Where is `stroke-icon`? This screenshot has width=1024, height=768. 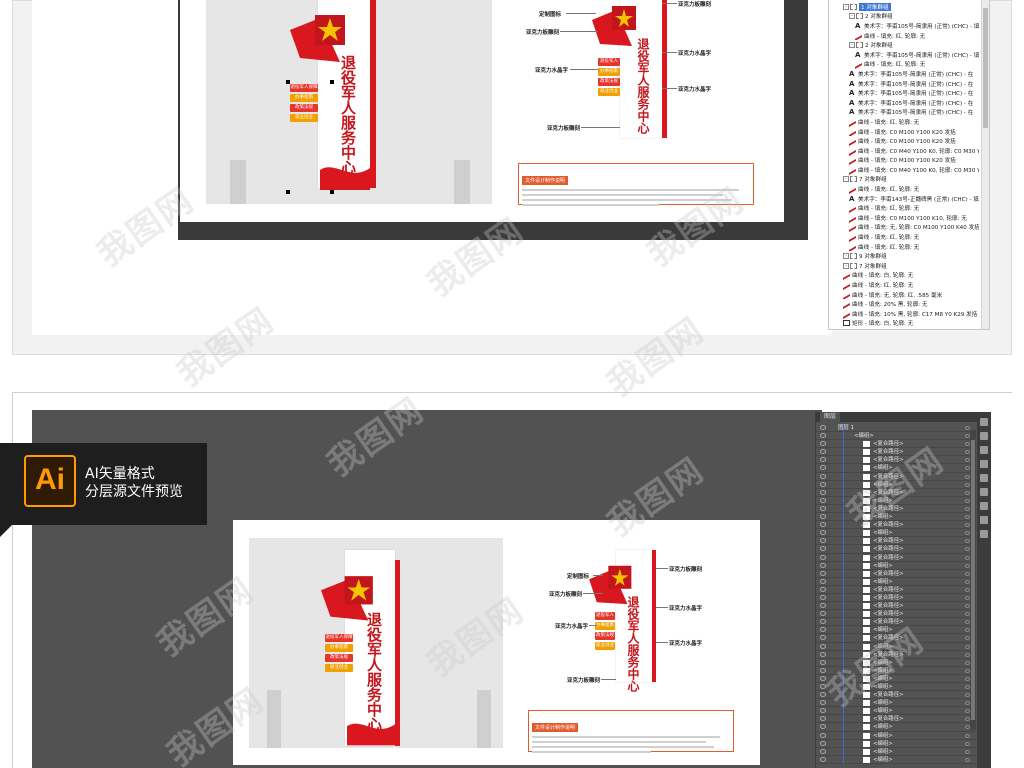 stroke-icon is located at coordinates (984, 478).